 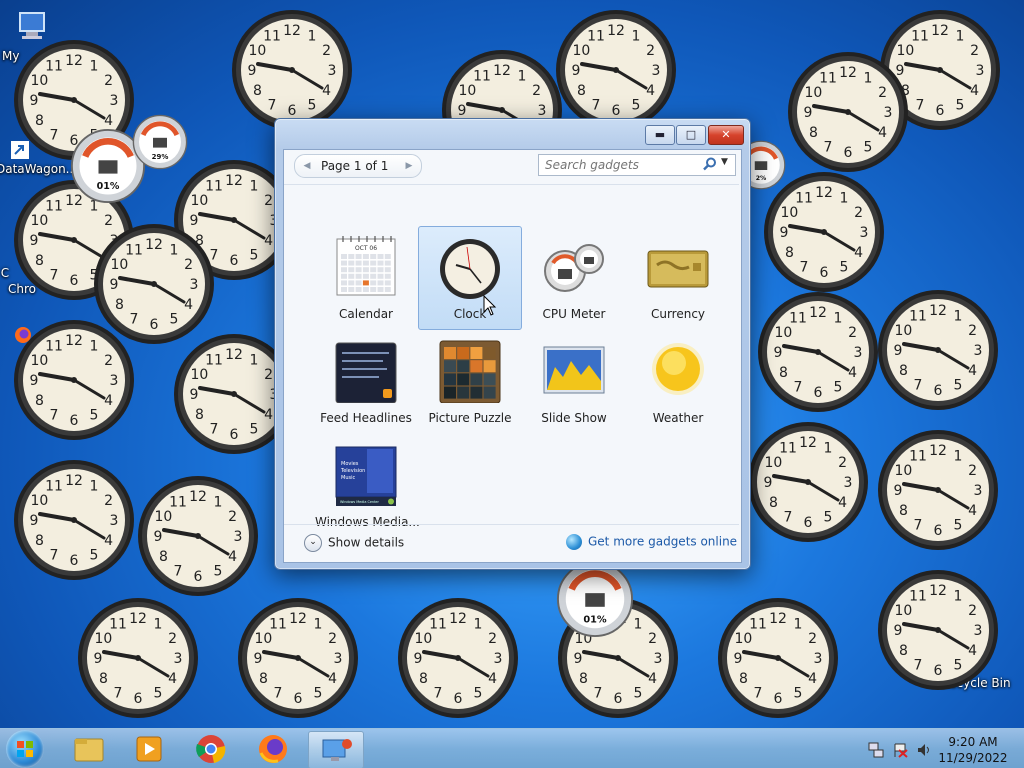 What do you see at coordinates (710, 164) in the screenshot?
I see `search-icon` at bounding box center [710, 164].